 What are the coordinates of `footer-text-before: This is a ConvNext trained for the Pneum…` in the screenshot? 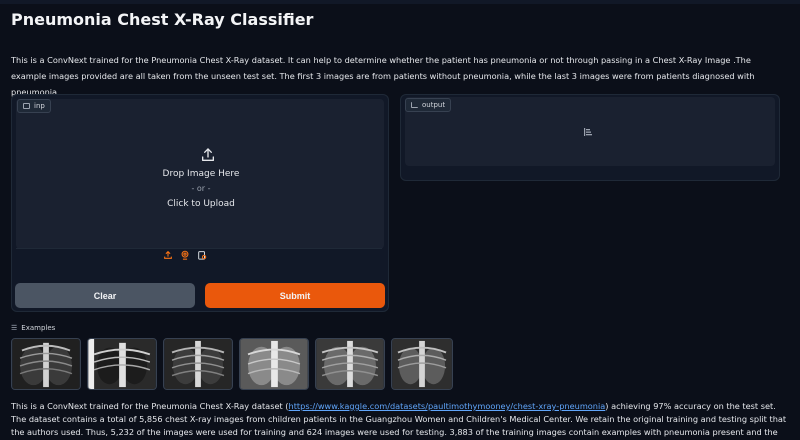 It's located at (150, 406).